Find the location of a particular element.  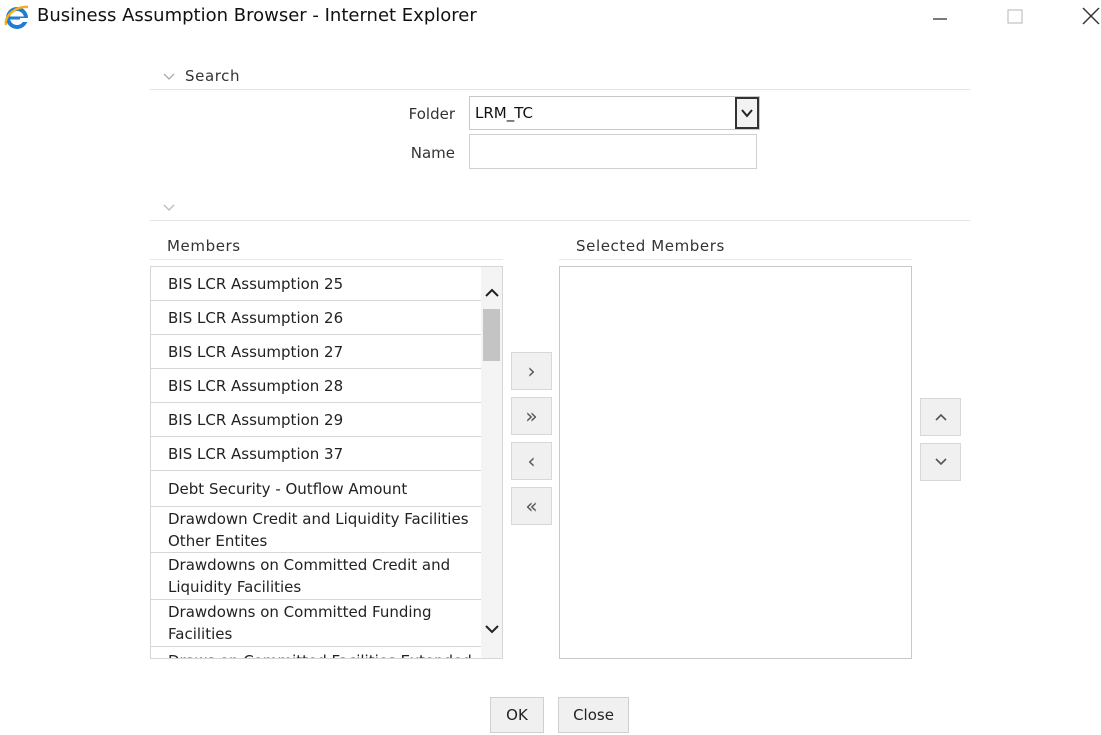

chevron-right-icon: › is located at coordinates (531, 371).